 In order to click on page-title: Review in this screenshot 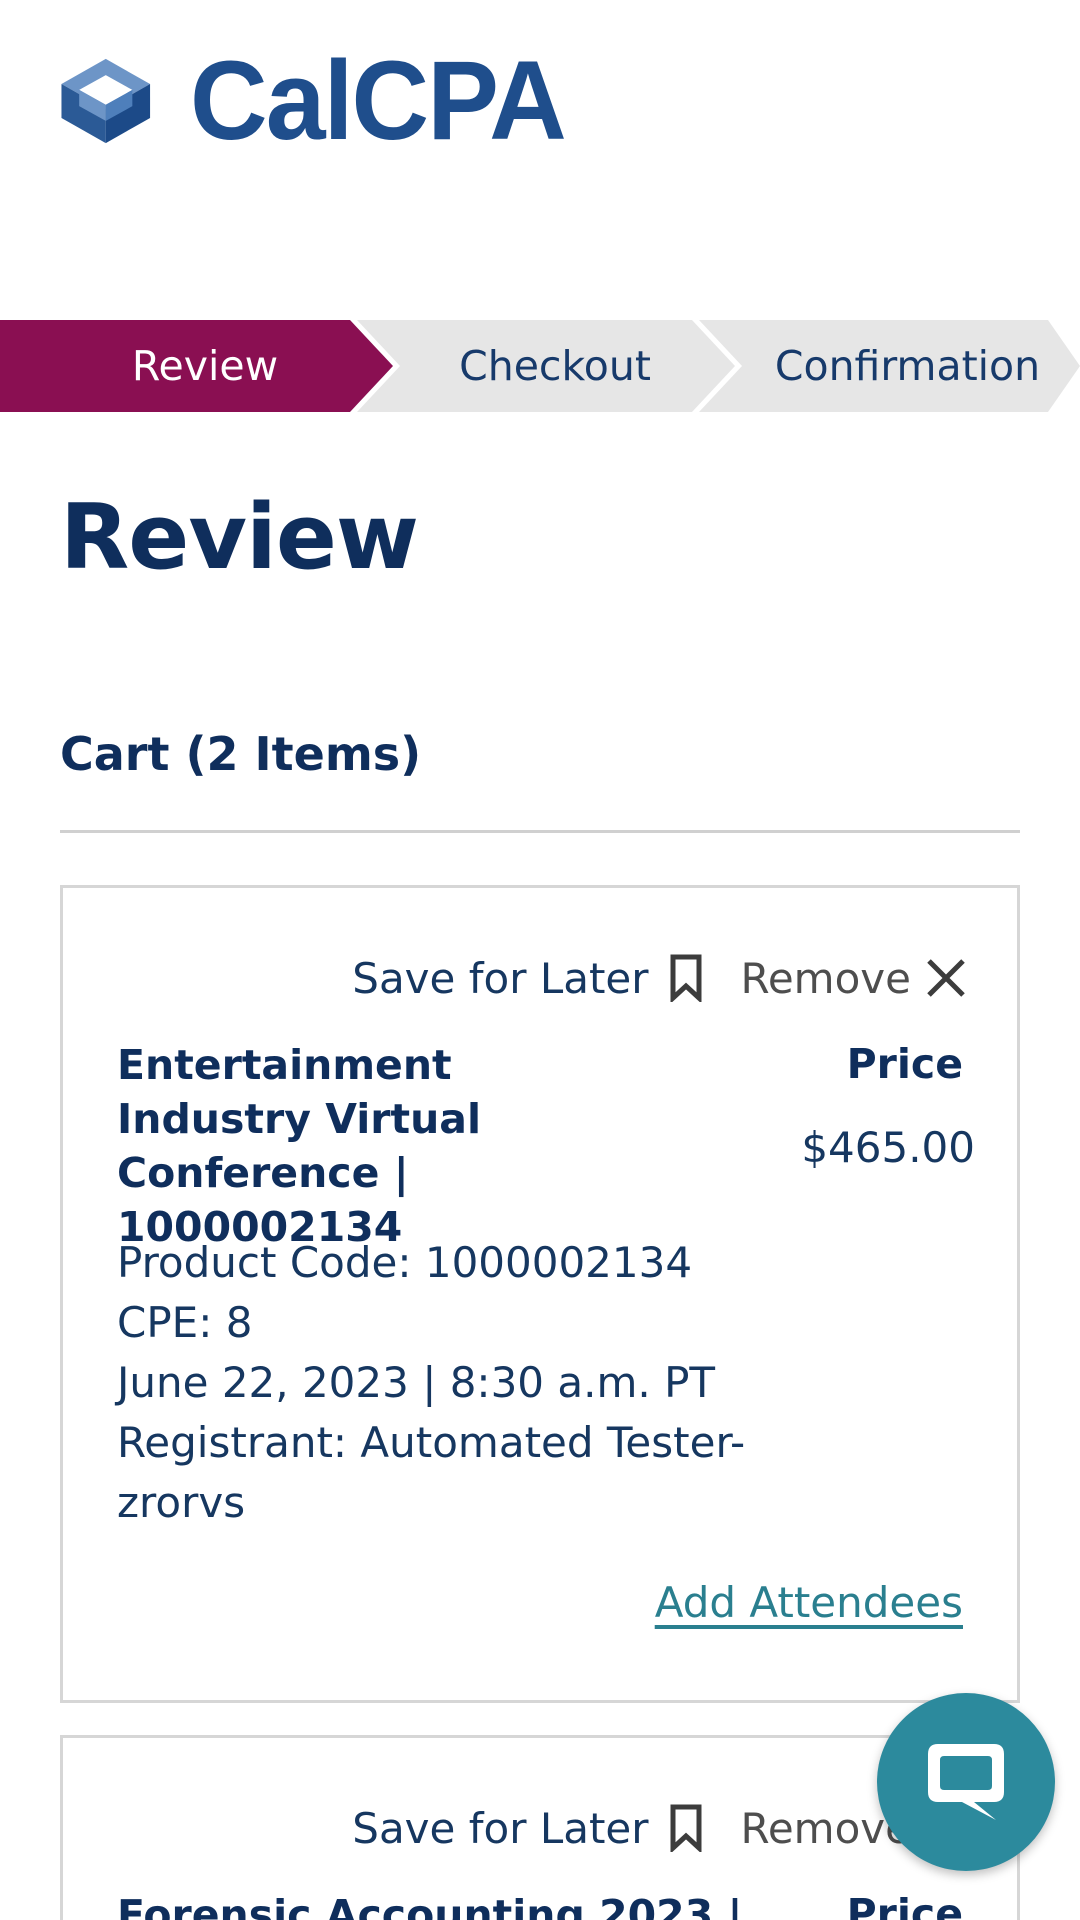, I will do `click(239, 537)`.